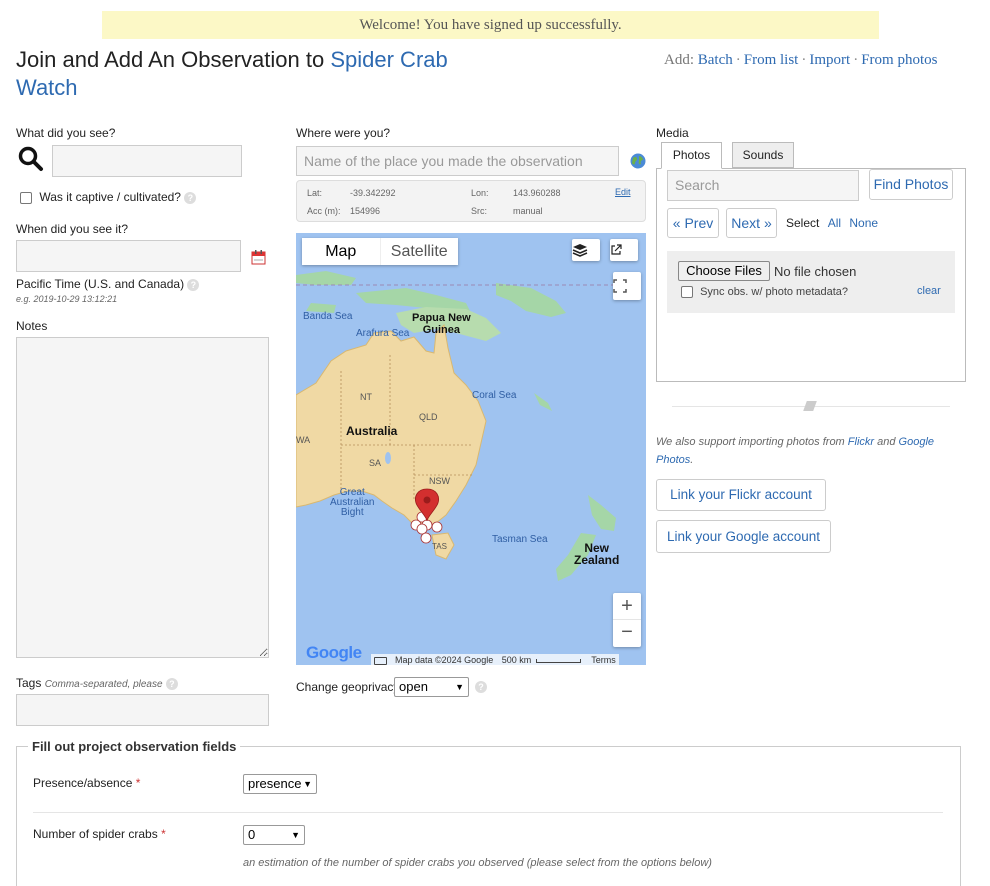  What do you see at coordinates (627, 633) in the screenshot?
I see `zoom-out-button: −` at bounding box center [627, 633].